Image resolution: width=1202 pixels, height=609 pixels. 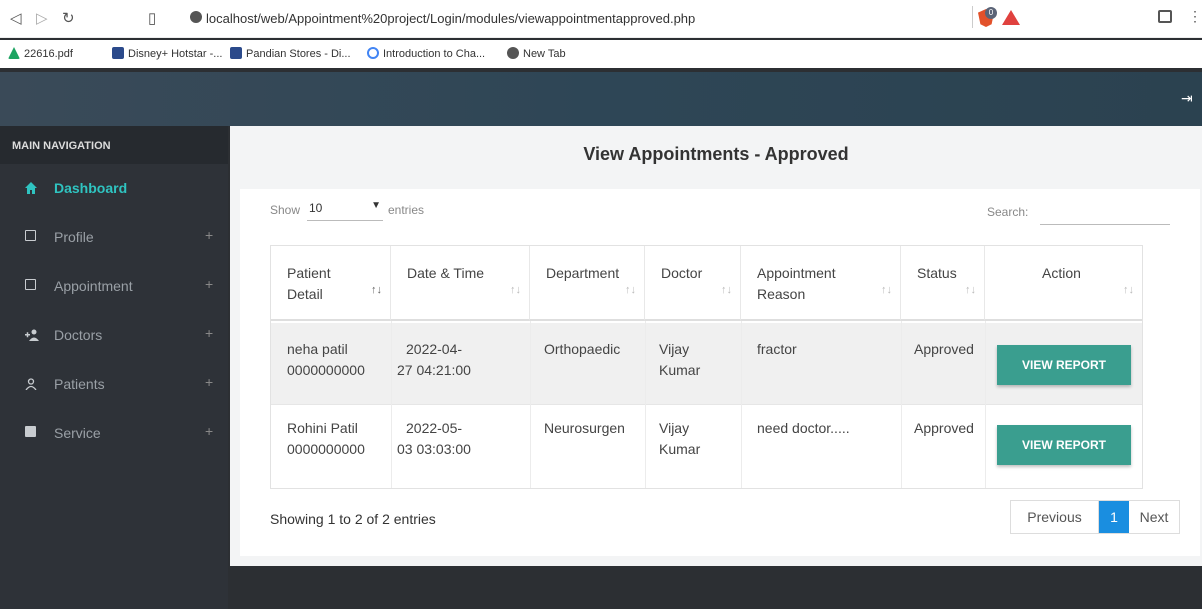 What do you see at coordinates (679, 439) in the screenshot?
I see `doctor-cell: Vijay Kumar` at bounding box center [679, 439].